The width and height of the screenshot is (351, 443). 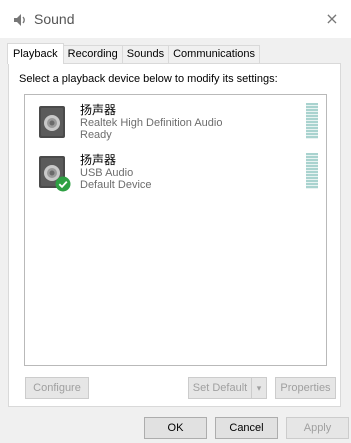 I want to click on default-device-check-icon, so click(x=63, y=184).